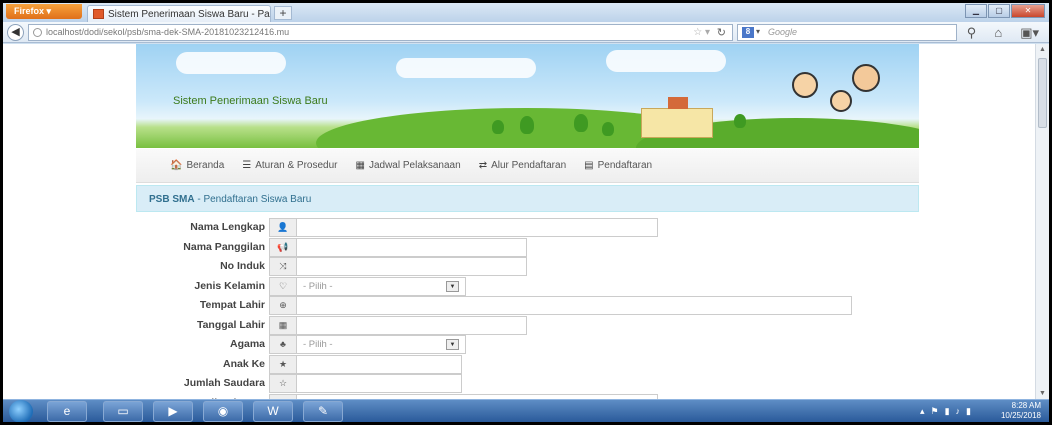  Describe the element at coordinates (229, 285) in the screenshot. I see `field-label: Jenis Kelamin` at that location.